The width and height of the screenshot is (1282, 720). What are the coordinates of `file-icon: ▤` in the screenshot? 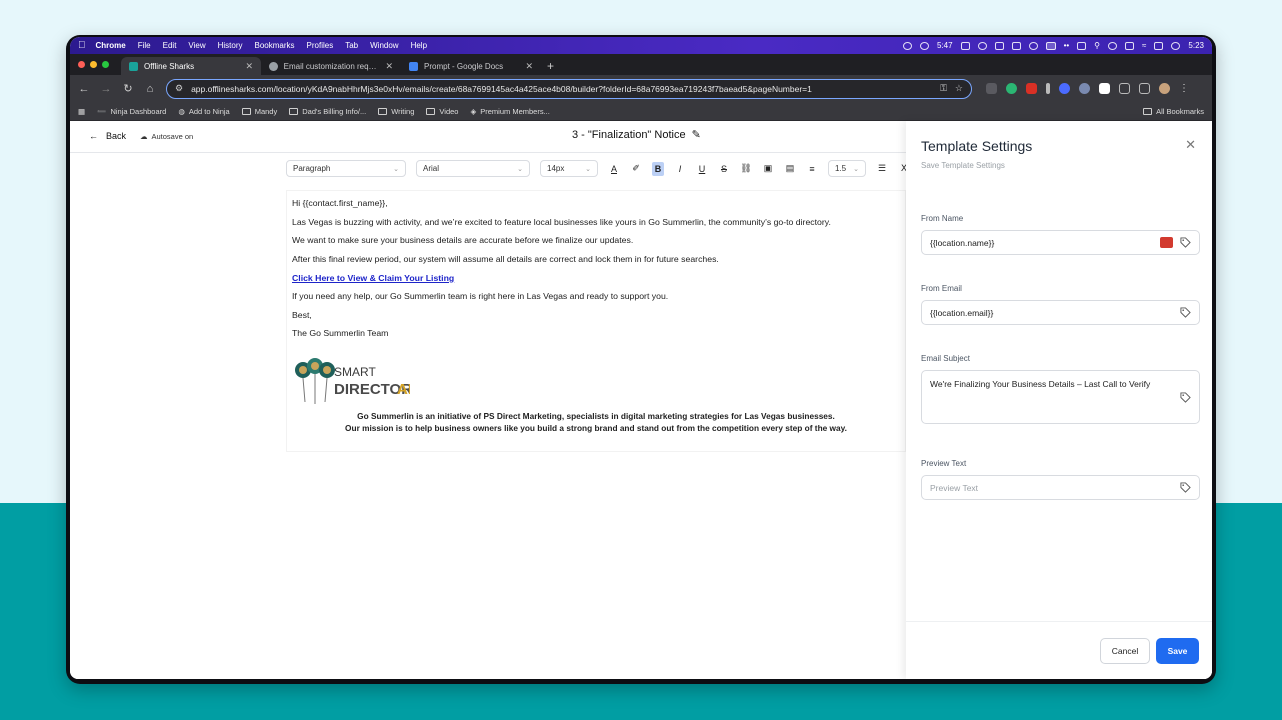 It's located at (790, 169).